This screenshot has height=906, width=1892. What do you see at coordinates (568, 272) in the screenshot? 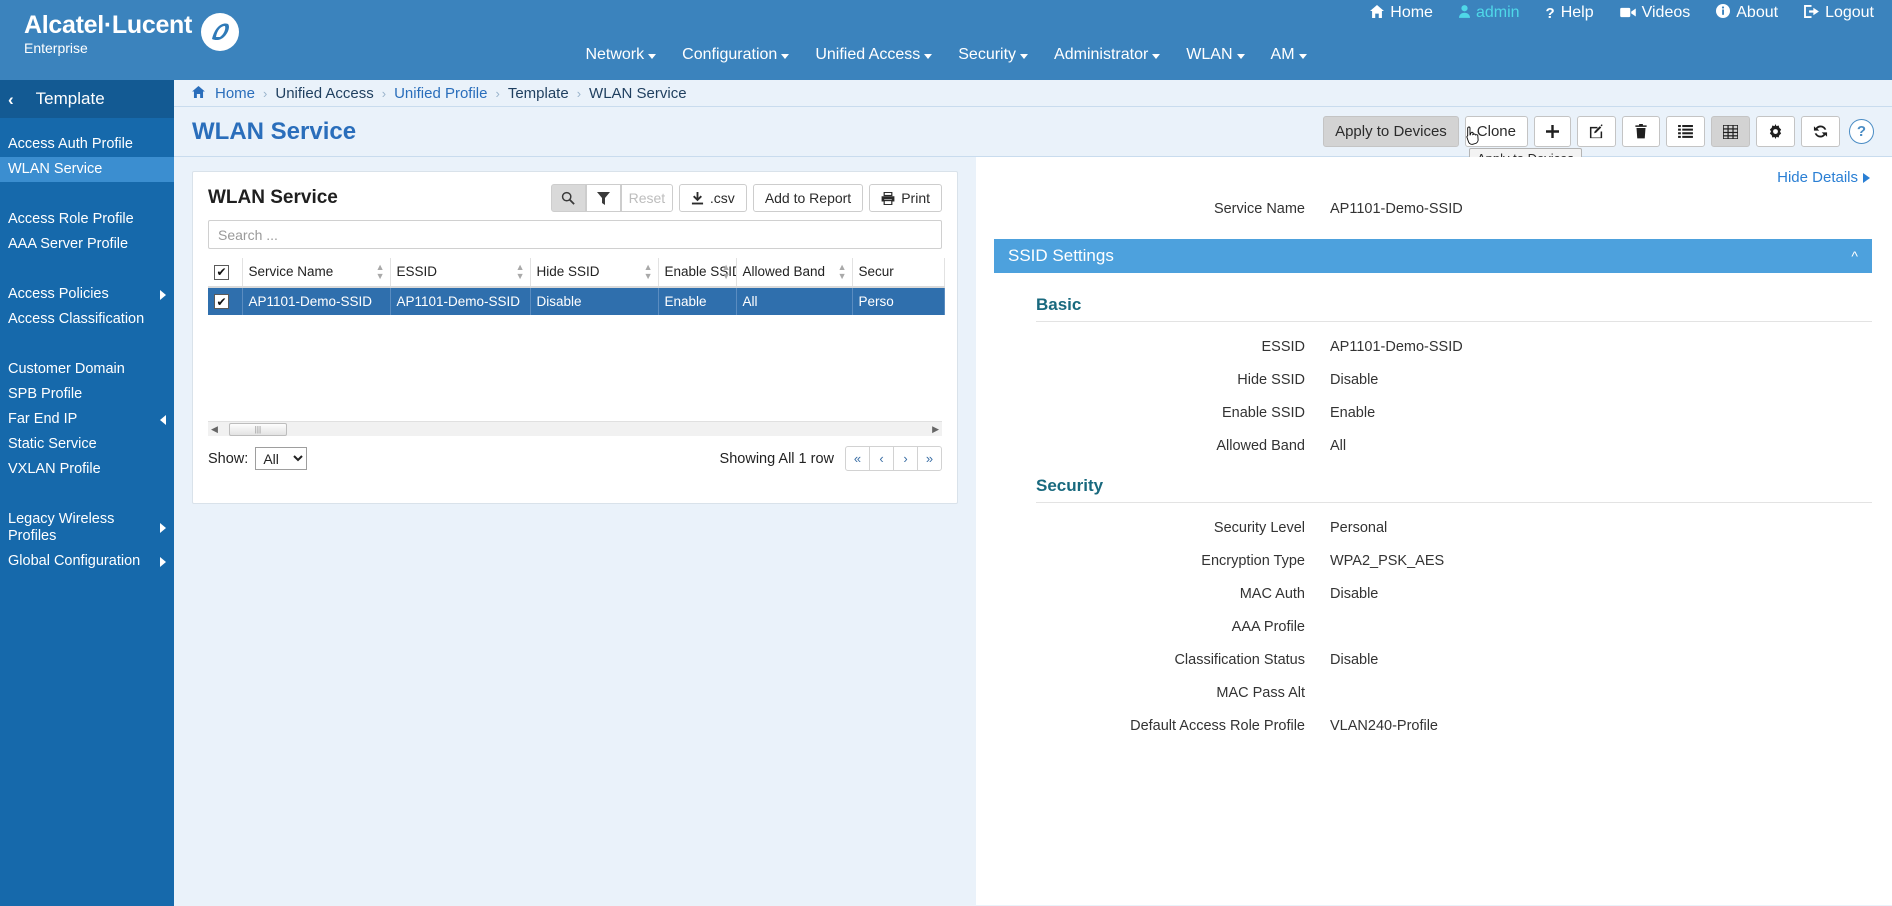
I see `column-header-label: Hide SSID` at bounding box center [568, 272].